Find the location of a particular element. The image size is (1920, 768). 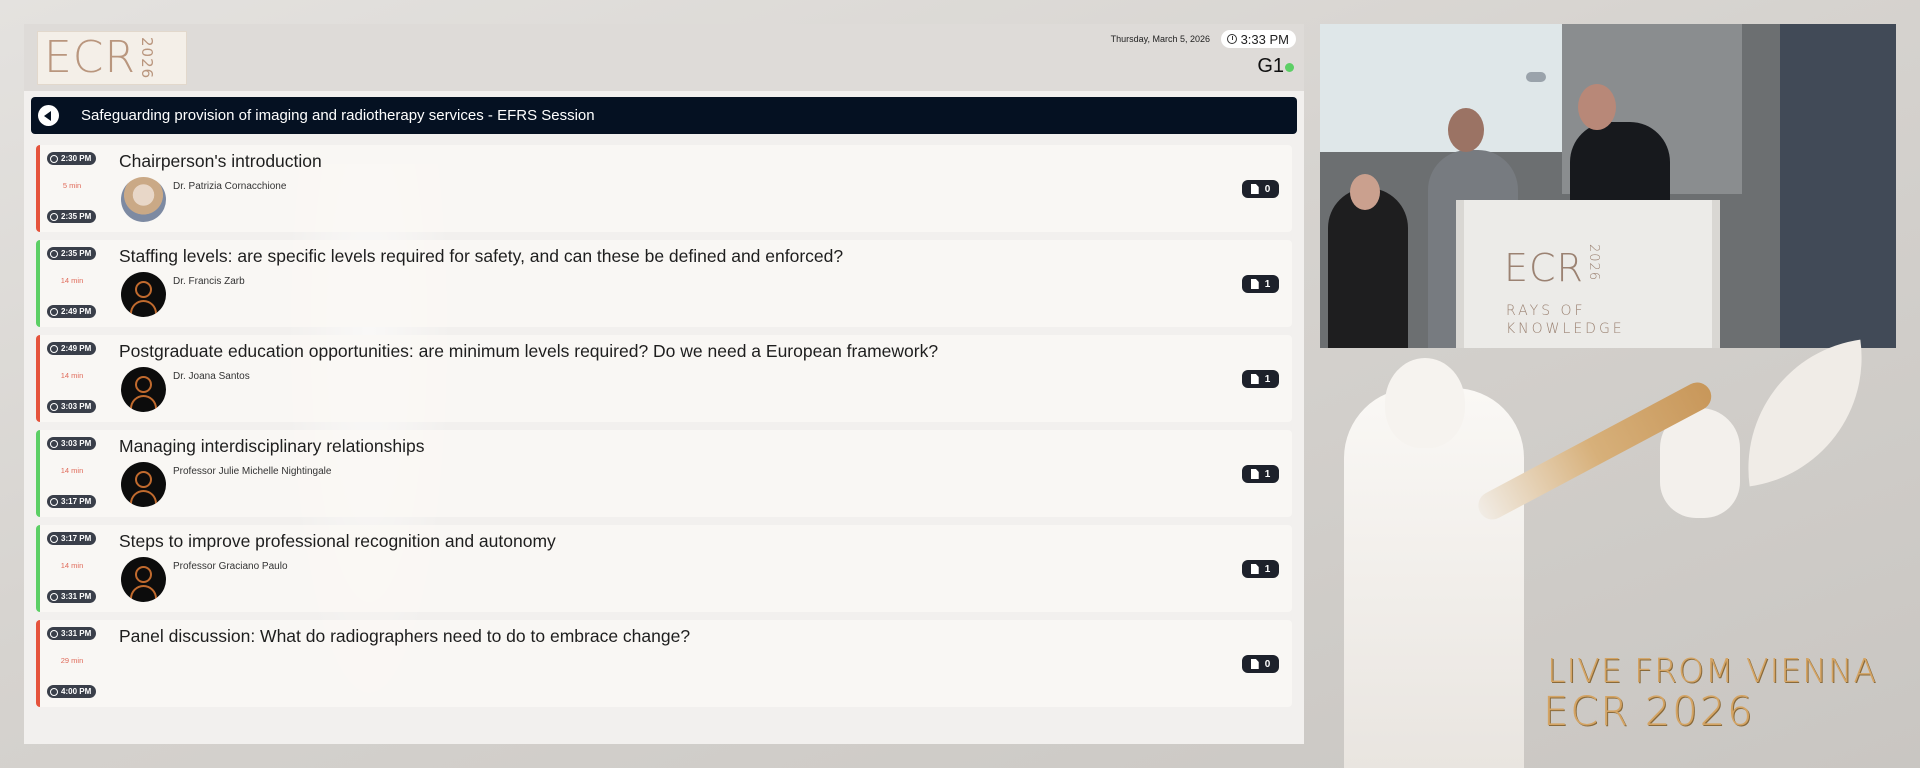

end-time-badge: 3:03 PM is located at coordinates (72, 406).